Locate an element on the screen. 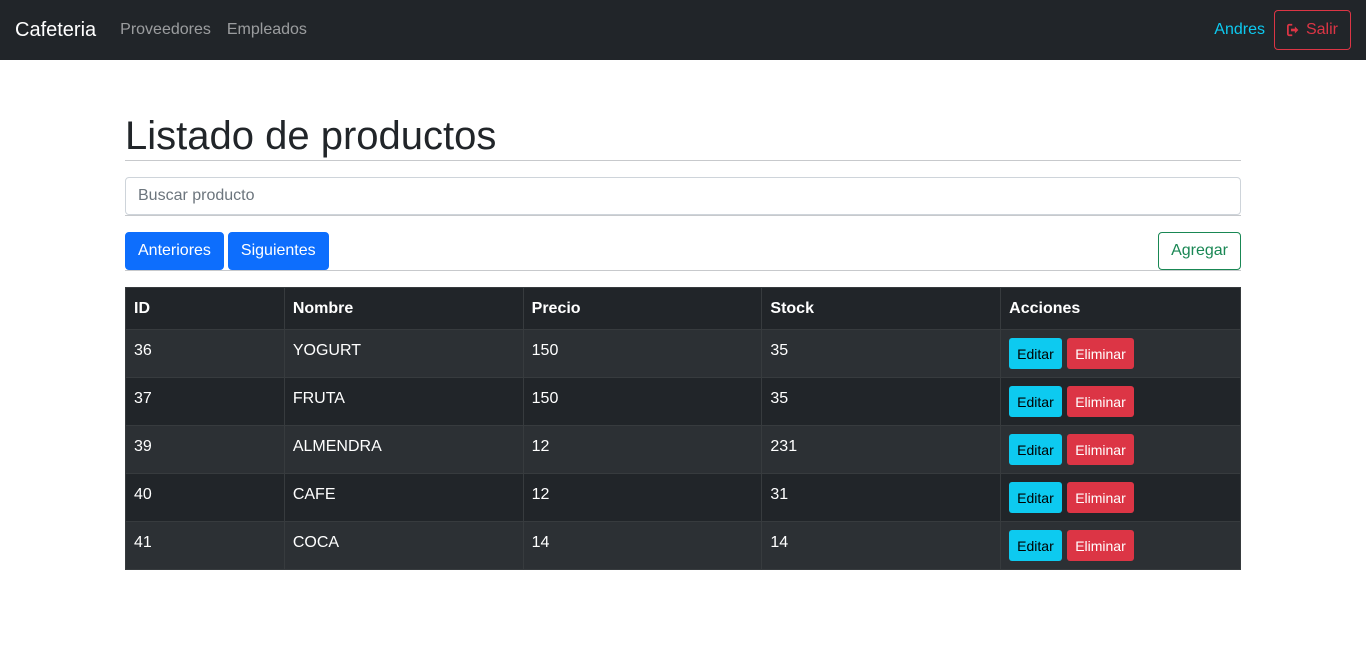 The height and width of the screenshot is (656, 1366). table-row: 36 YOGURT 150 35 Editar Eliminar is located at coordinates (683, 353).